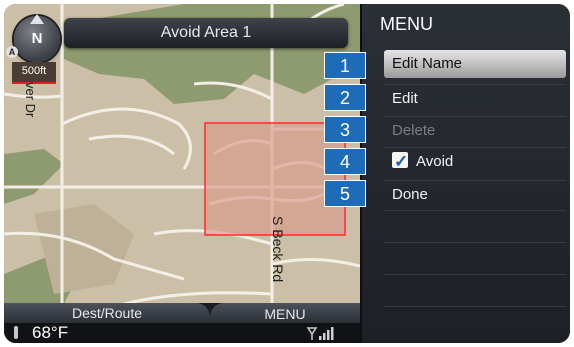 Image resolution: width=574 pixels, height=347 pixels. What do you see at coordinates (405, 98) in the screenshot?
I see `menu-item-label: Edit` at bounding box center [405, 98].